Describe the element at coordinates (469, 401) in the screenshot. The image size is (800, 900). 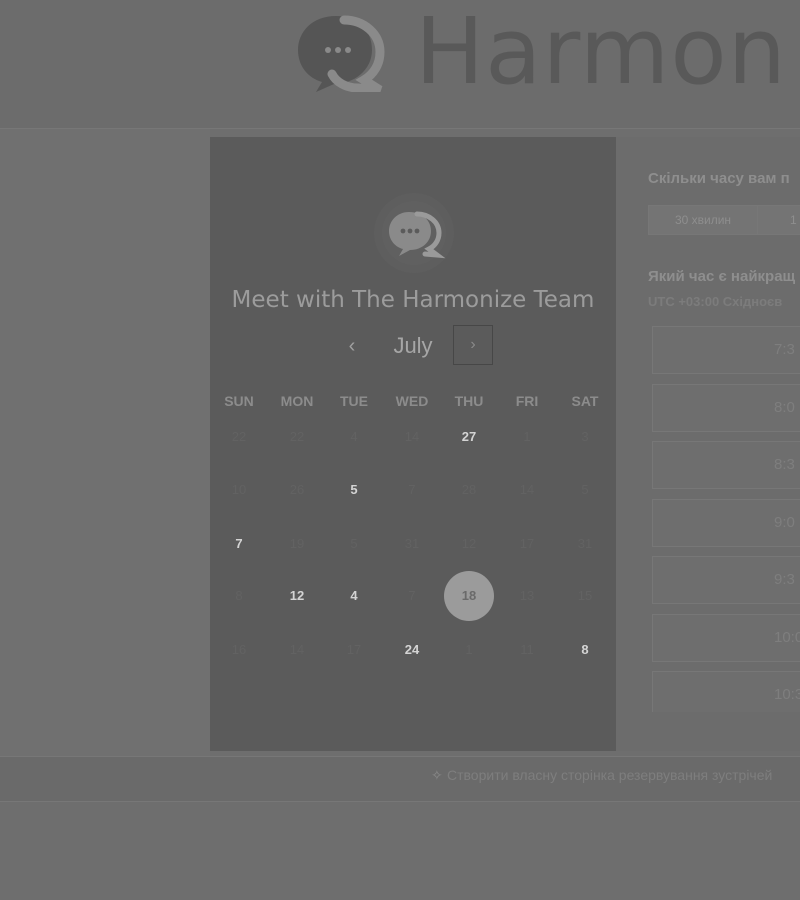
I see `weekday-label: THU` at that location.